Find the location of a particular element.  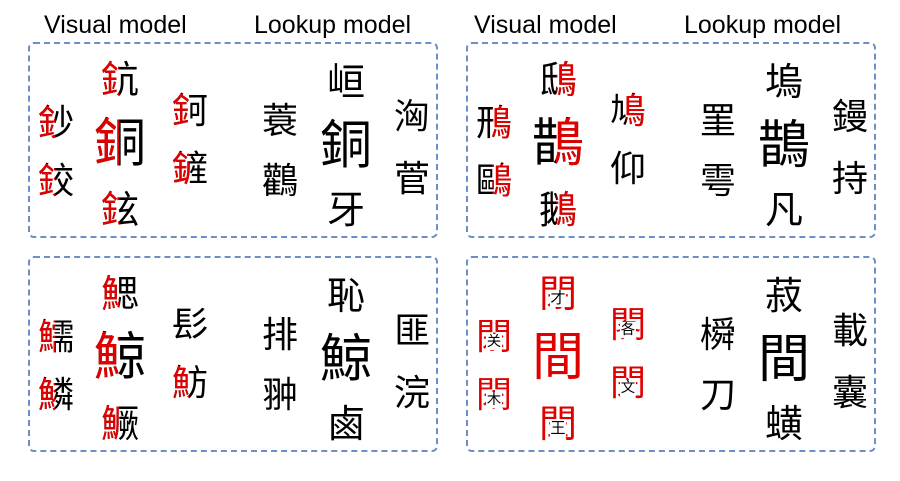

bottom-left-lookup-char-6: 匪 is located at coordinates (412, 332).